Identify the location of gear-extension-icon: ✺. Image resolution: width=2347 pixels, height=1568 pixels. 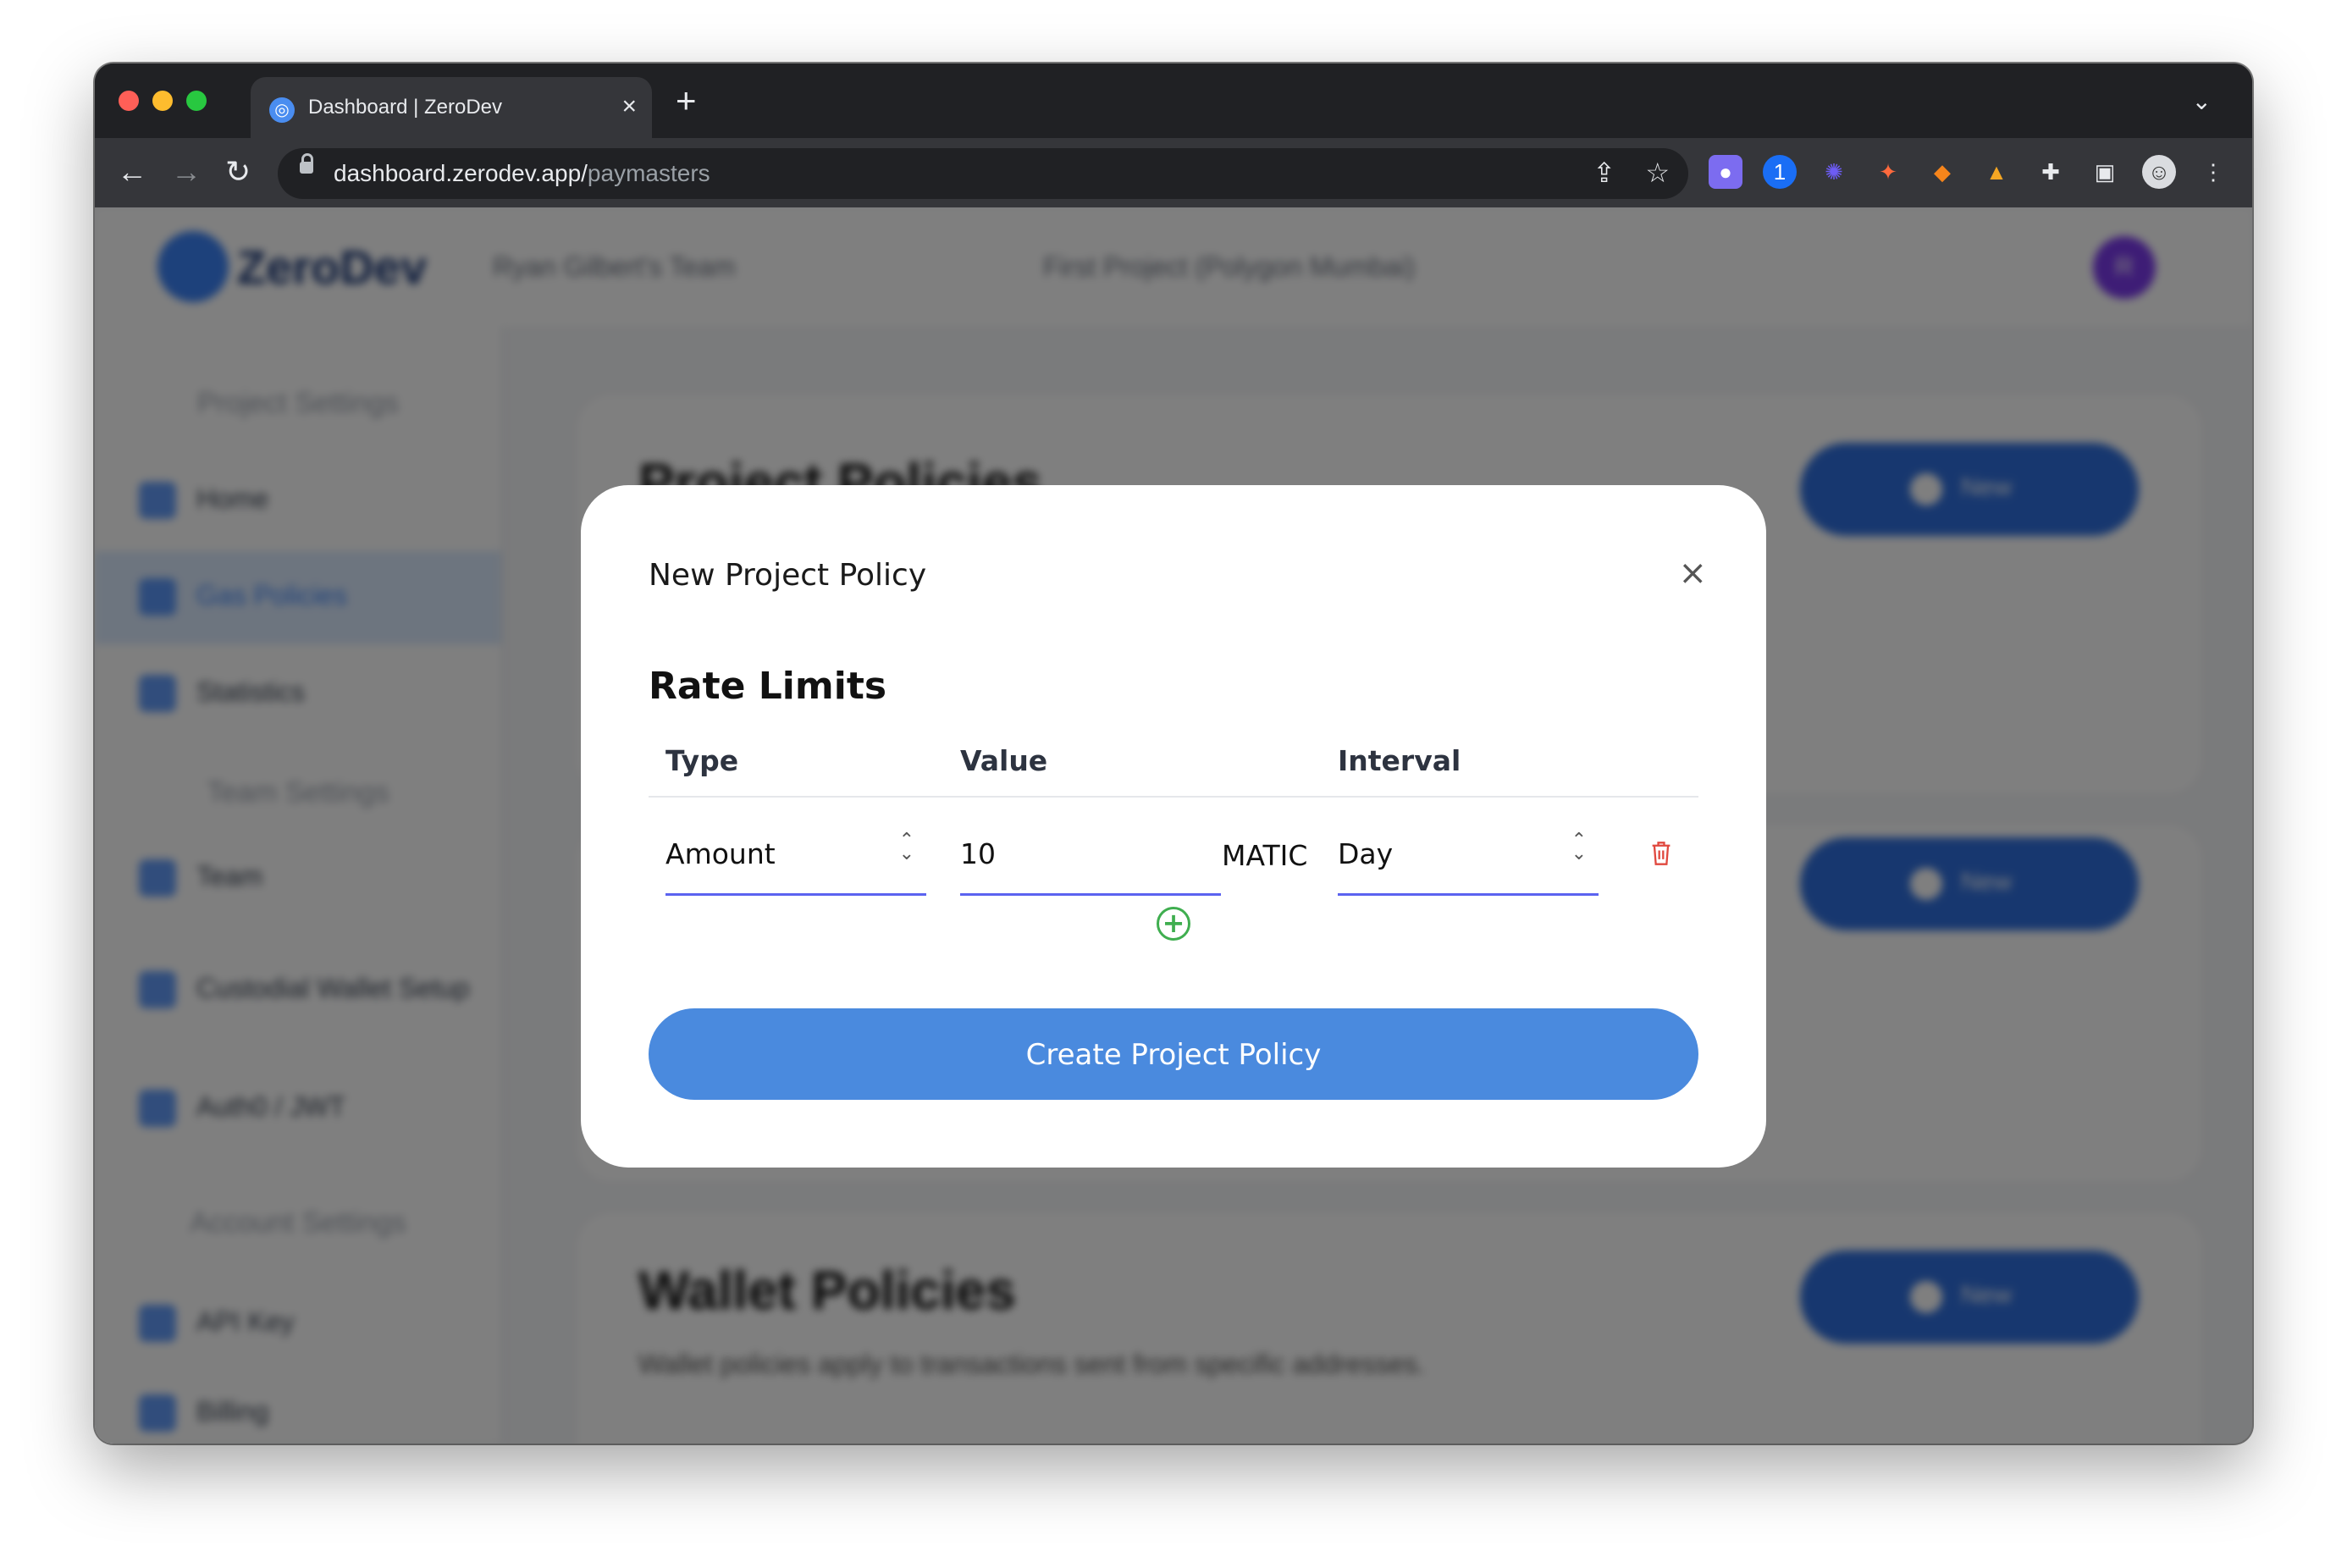
(1834, 172).